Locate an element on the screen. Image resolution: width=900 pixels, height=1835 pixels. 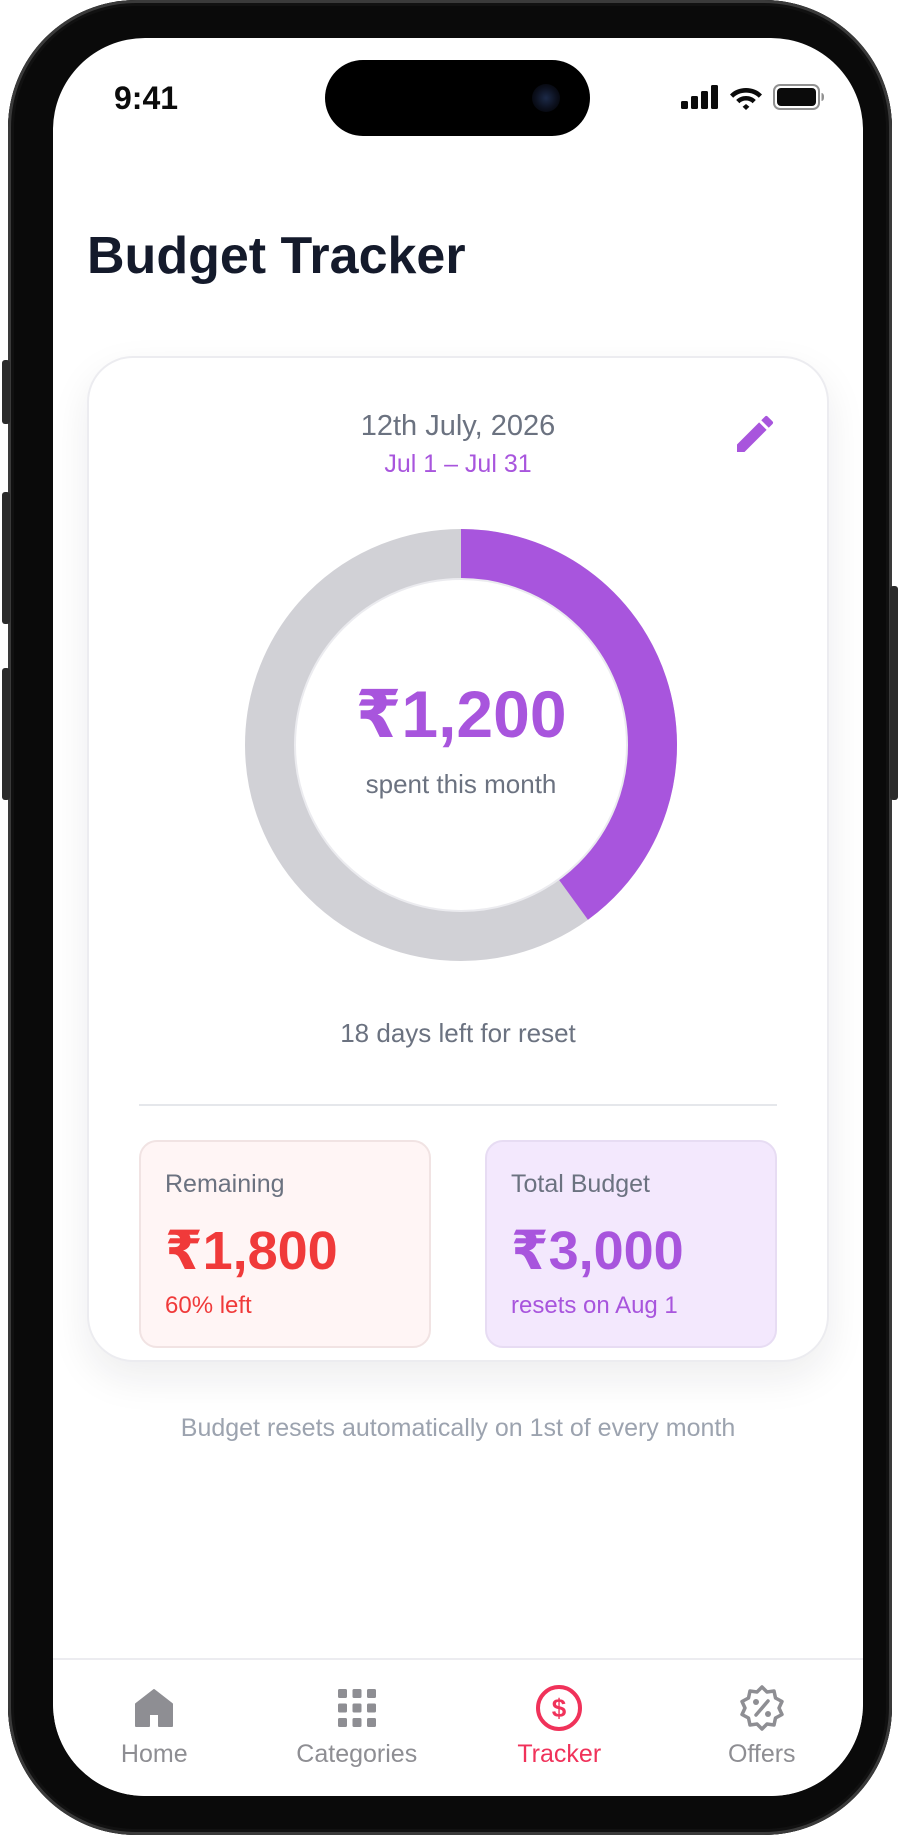
status-icons is located at coordinates (753, 97).